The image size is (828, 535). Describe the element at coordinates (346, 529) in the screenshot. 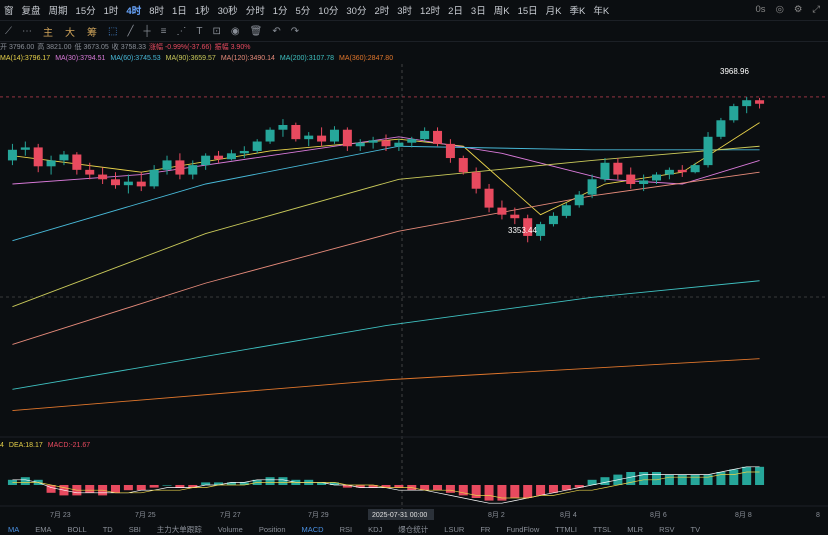

I see `indicator-tab-rsi: RSI` at that location.